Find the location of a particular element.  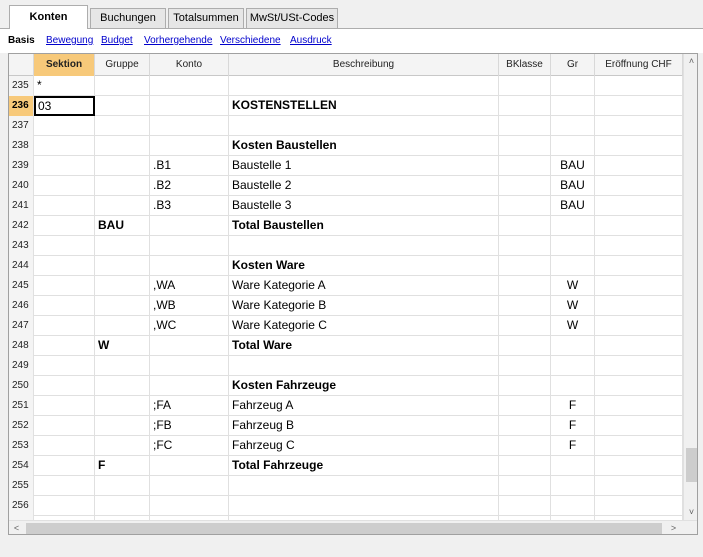

vertical-scrollbar: ˄ ˅ is located at coordinates (690, 287).